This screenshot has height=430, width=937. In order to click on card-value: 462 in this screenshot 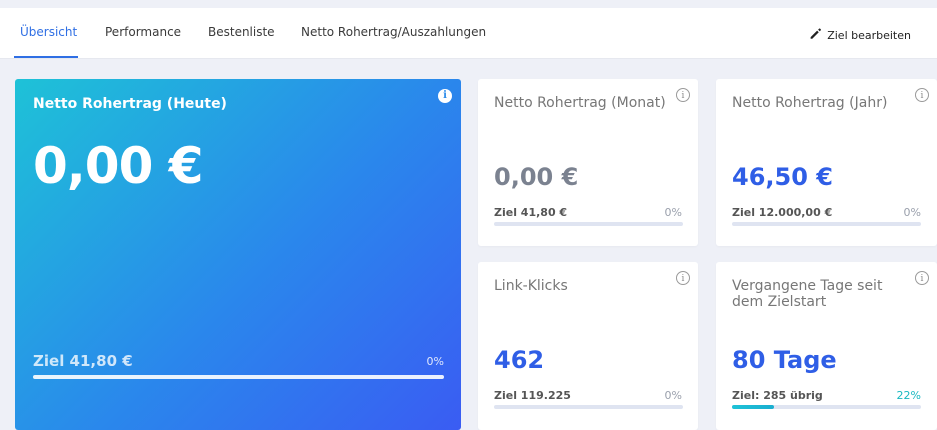, I will do `click(519, 360)`.